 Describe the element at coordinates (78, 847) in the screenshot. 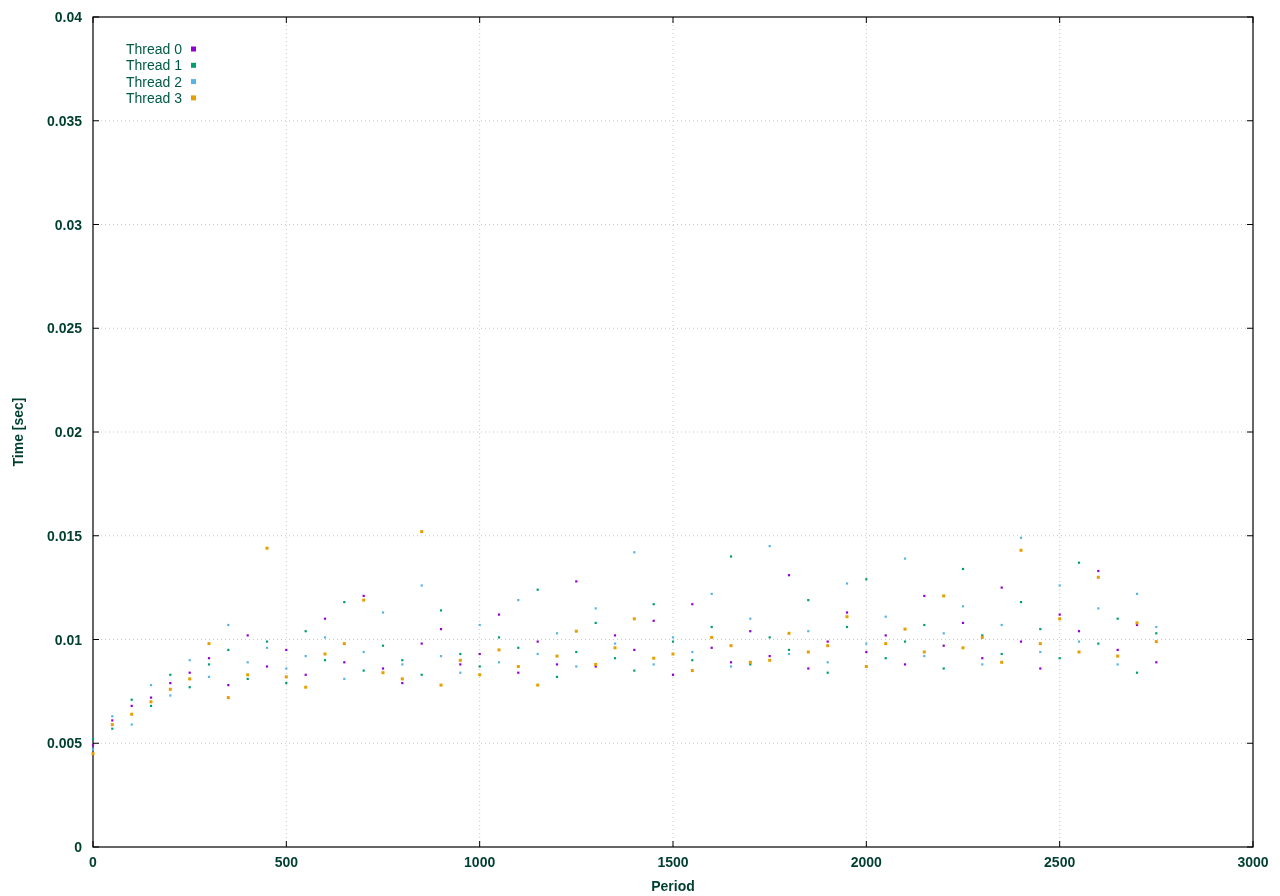

I see `y-tick-label: 0` at that location.